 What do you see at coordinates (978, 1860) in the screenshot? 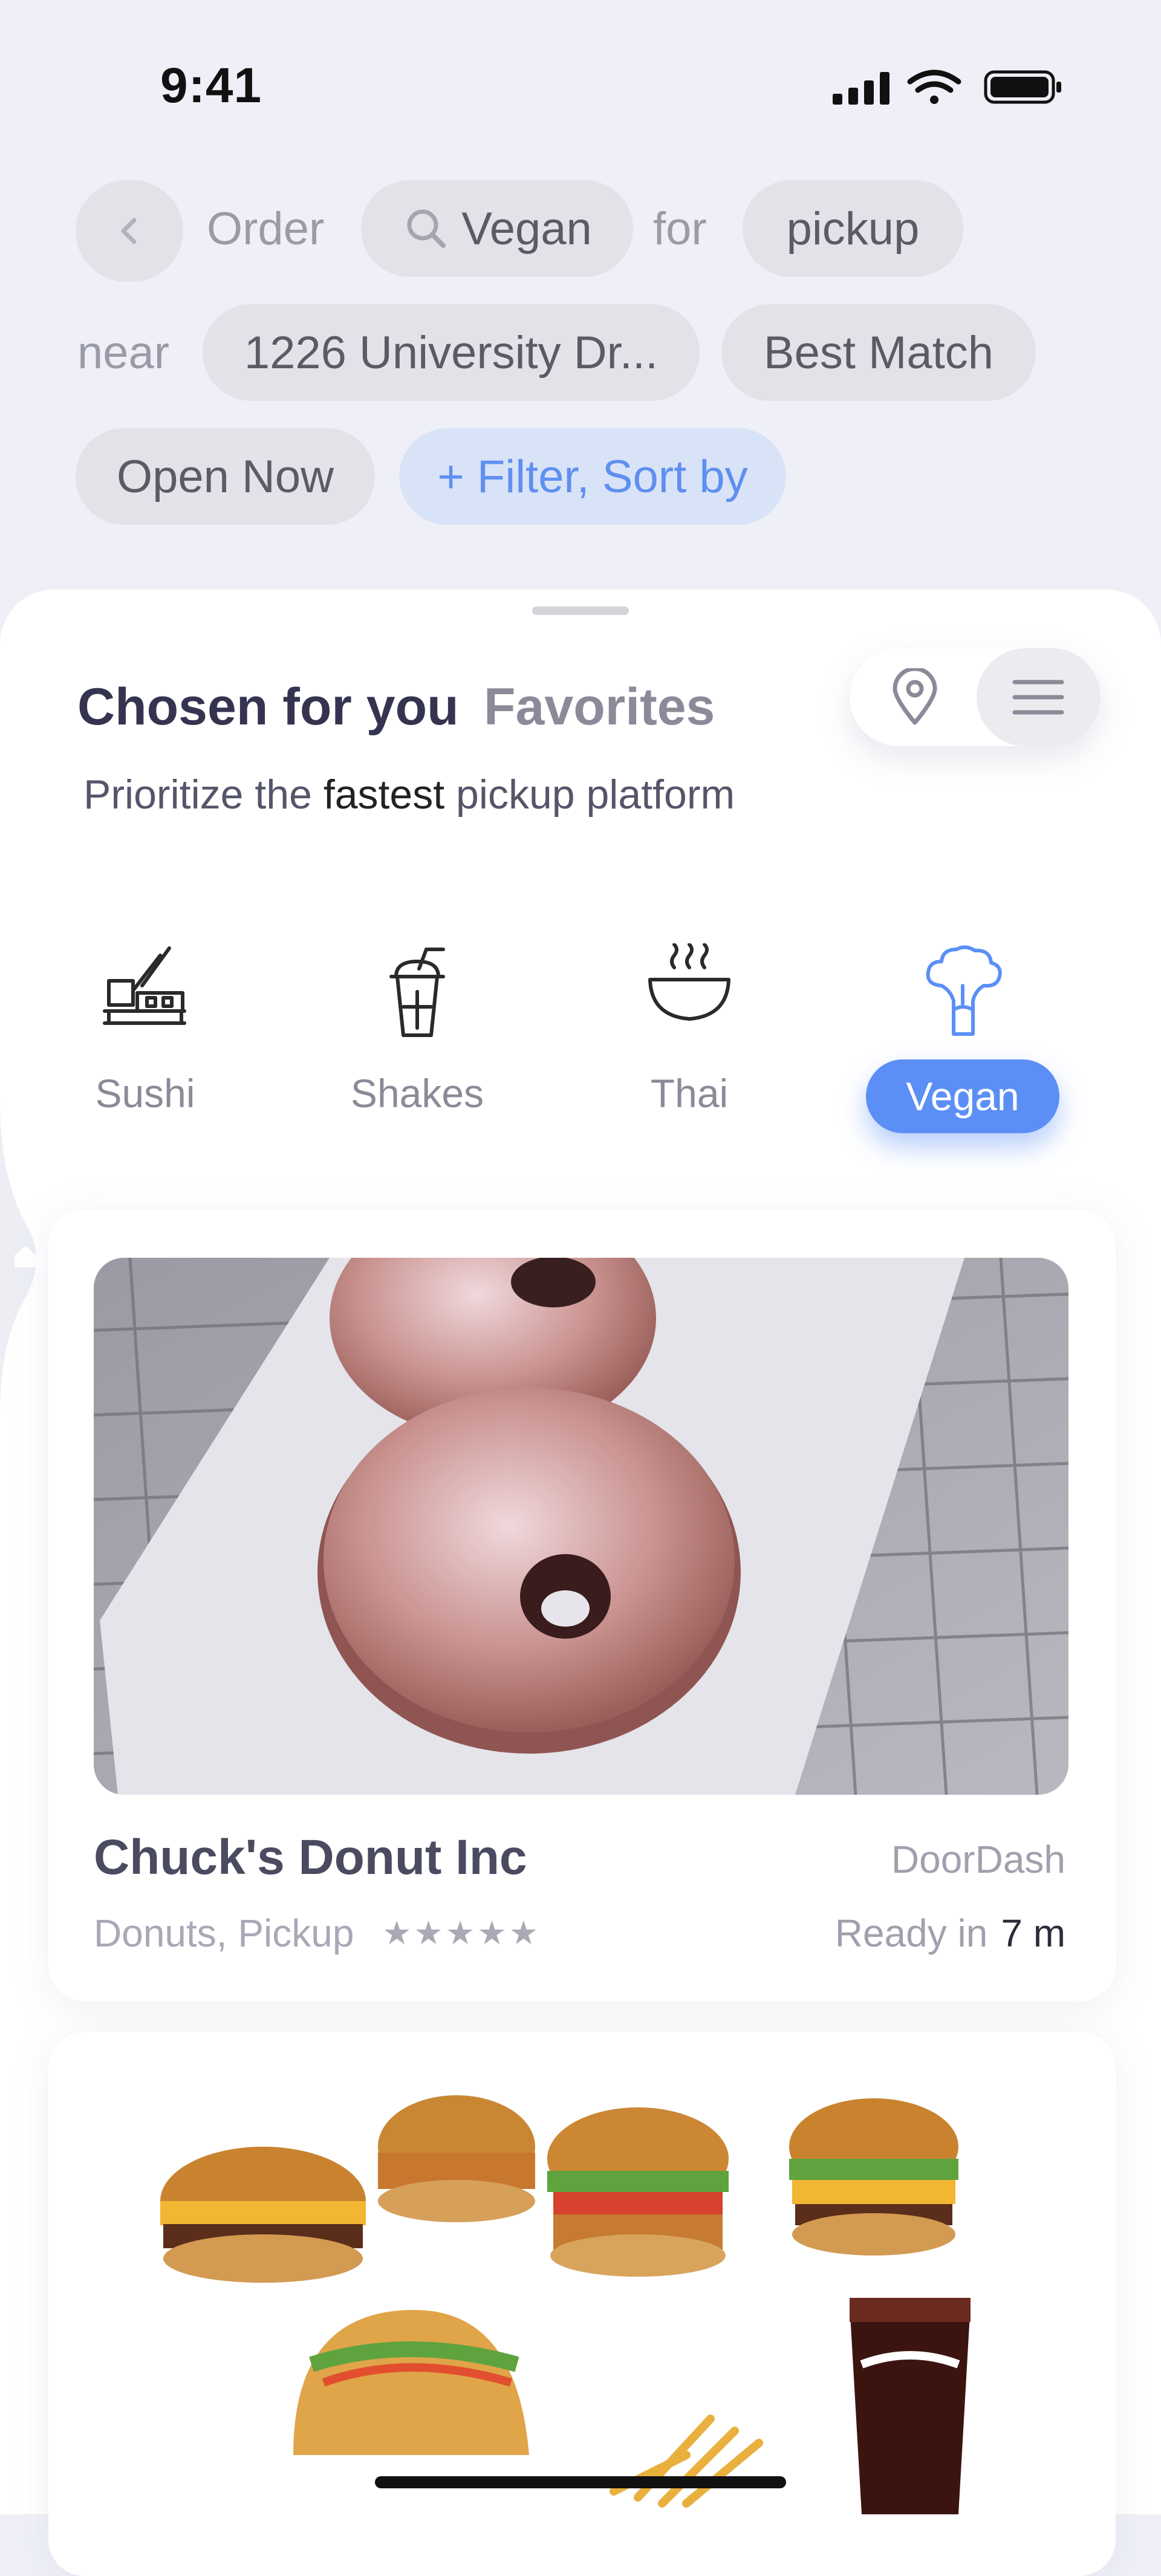
I see `restaurant-platform: DoorDash` at bounding box center [978, 1860].